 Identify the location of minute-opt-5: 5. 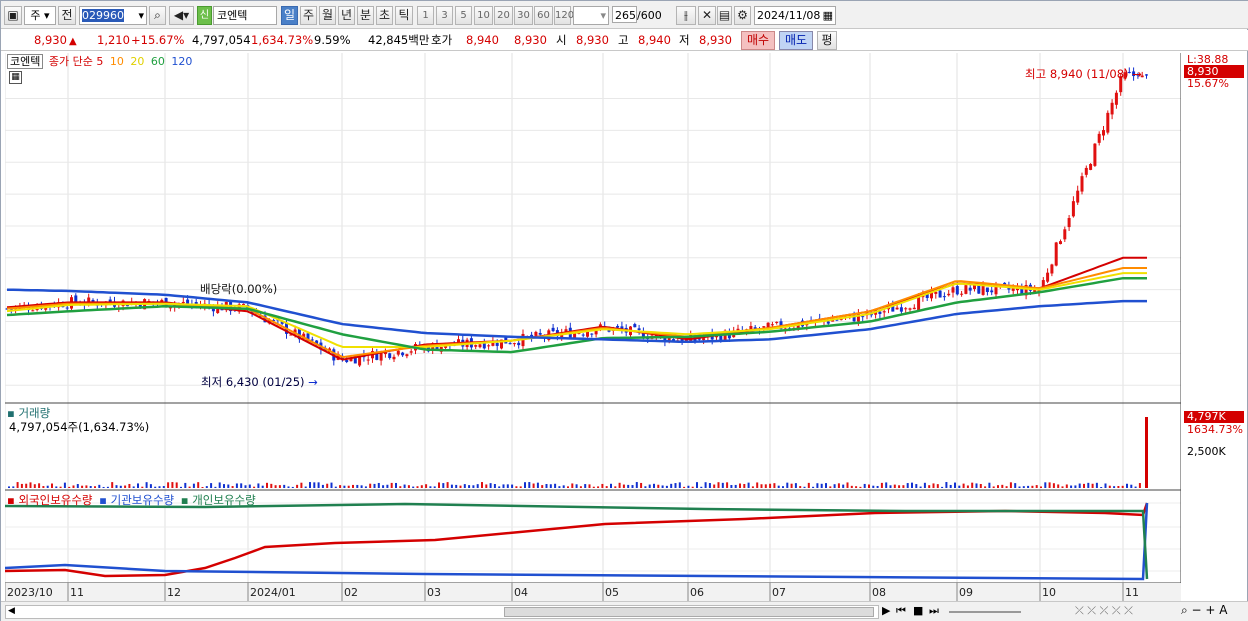
(463, 15).